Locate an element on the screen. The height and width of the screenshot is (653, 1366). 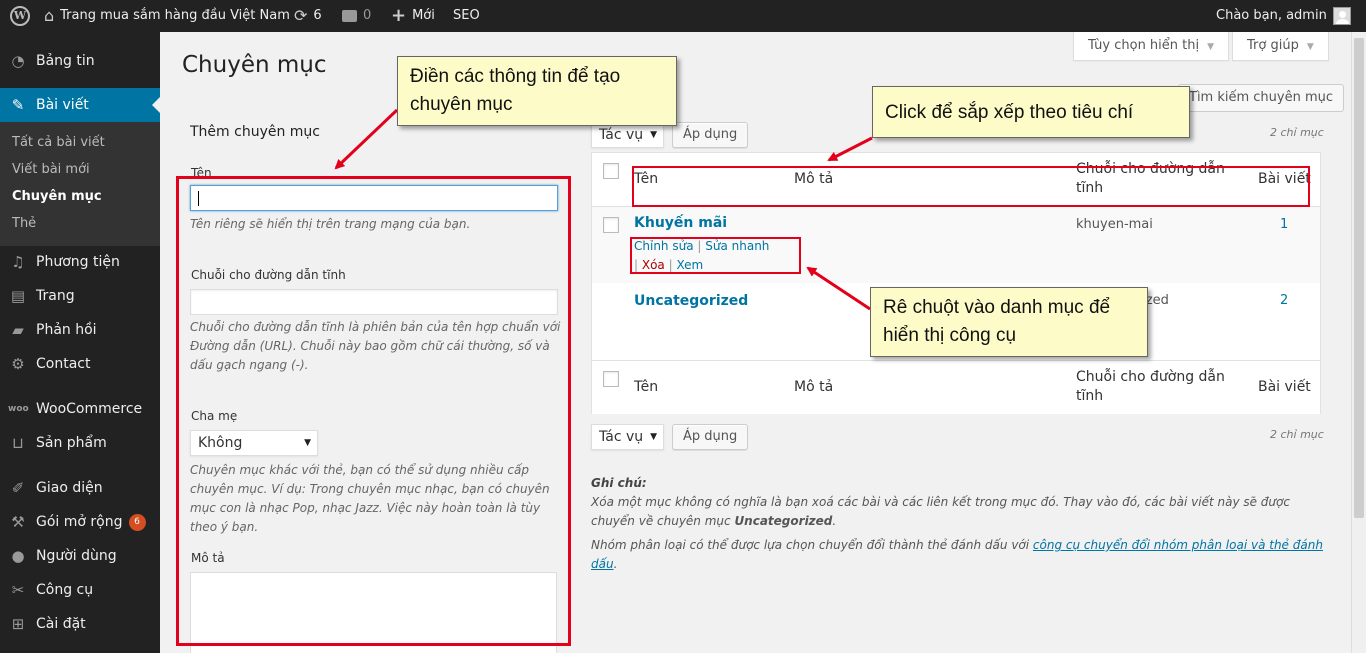
menu-dashboard: ◔ Bảng tin is located at coordinates (80, 61).